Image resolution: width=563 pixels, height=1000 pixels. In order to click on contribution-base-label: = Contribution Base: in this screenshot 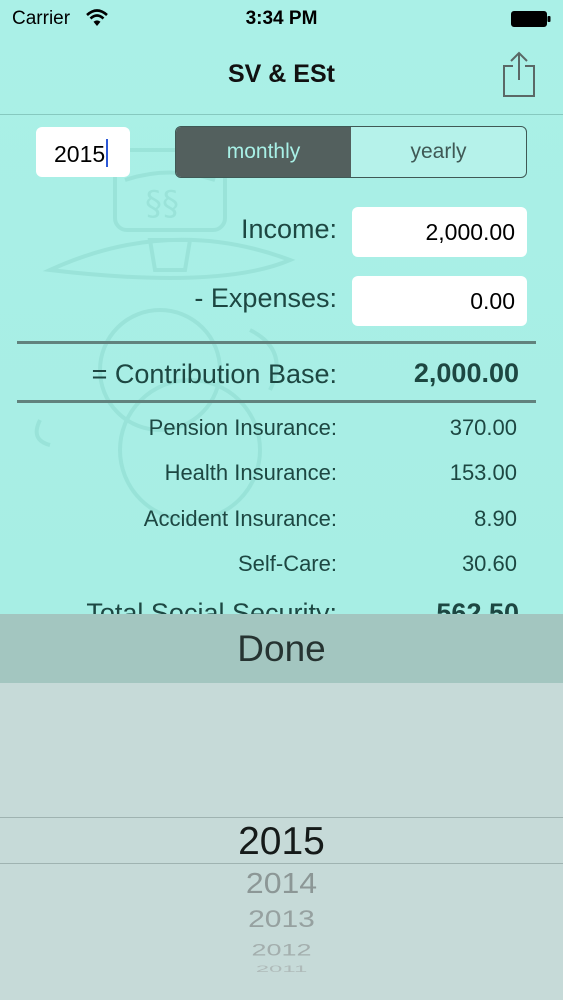, I will do `click(214, 374)`.